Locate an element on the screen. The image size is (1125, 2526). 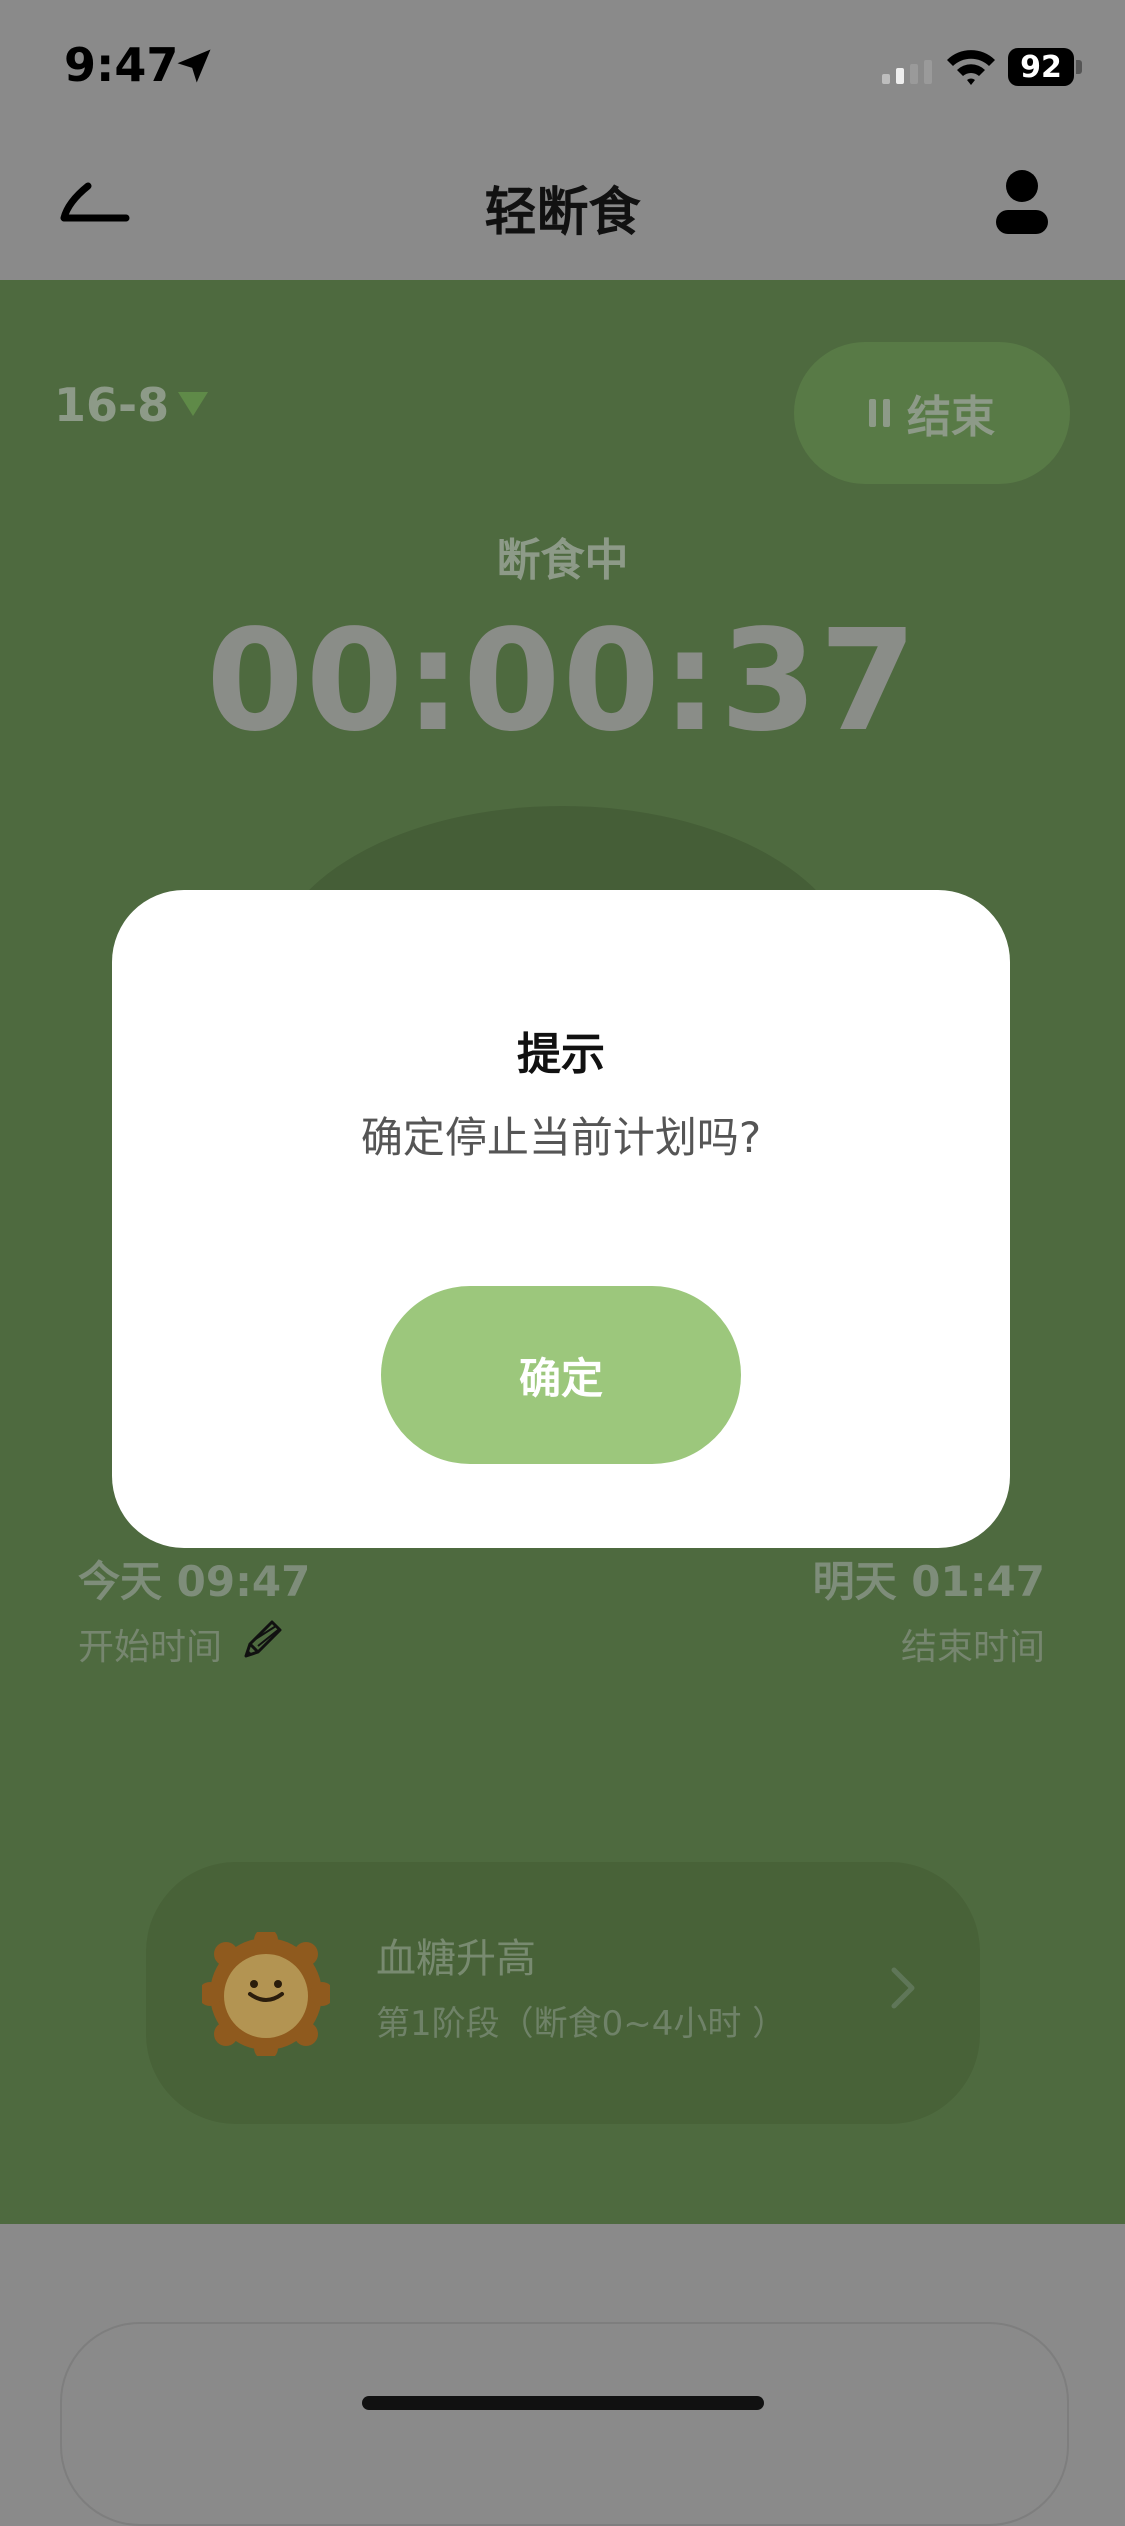
bottom-card is located at coordinates (564, 2424).